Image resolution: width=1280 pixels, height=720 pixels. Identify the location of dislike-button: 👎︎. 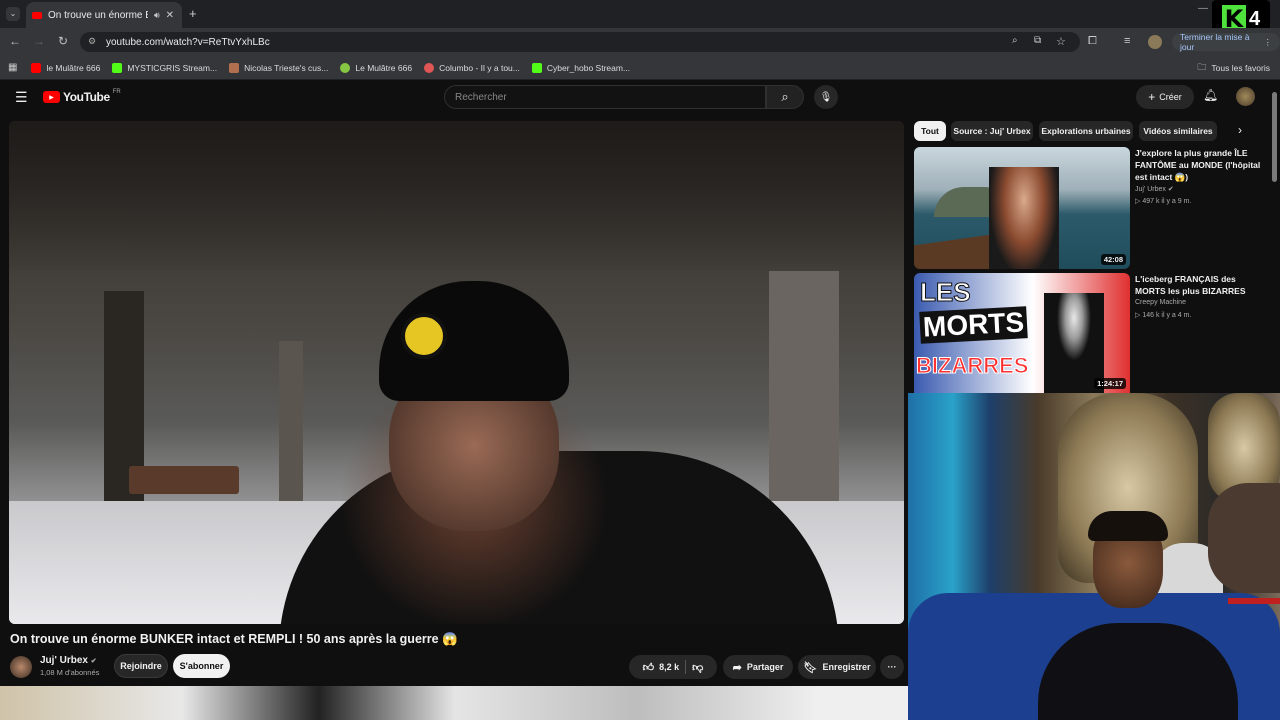
(697, 667).